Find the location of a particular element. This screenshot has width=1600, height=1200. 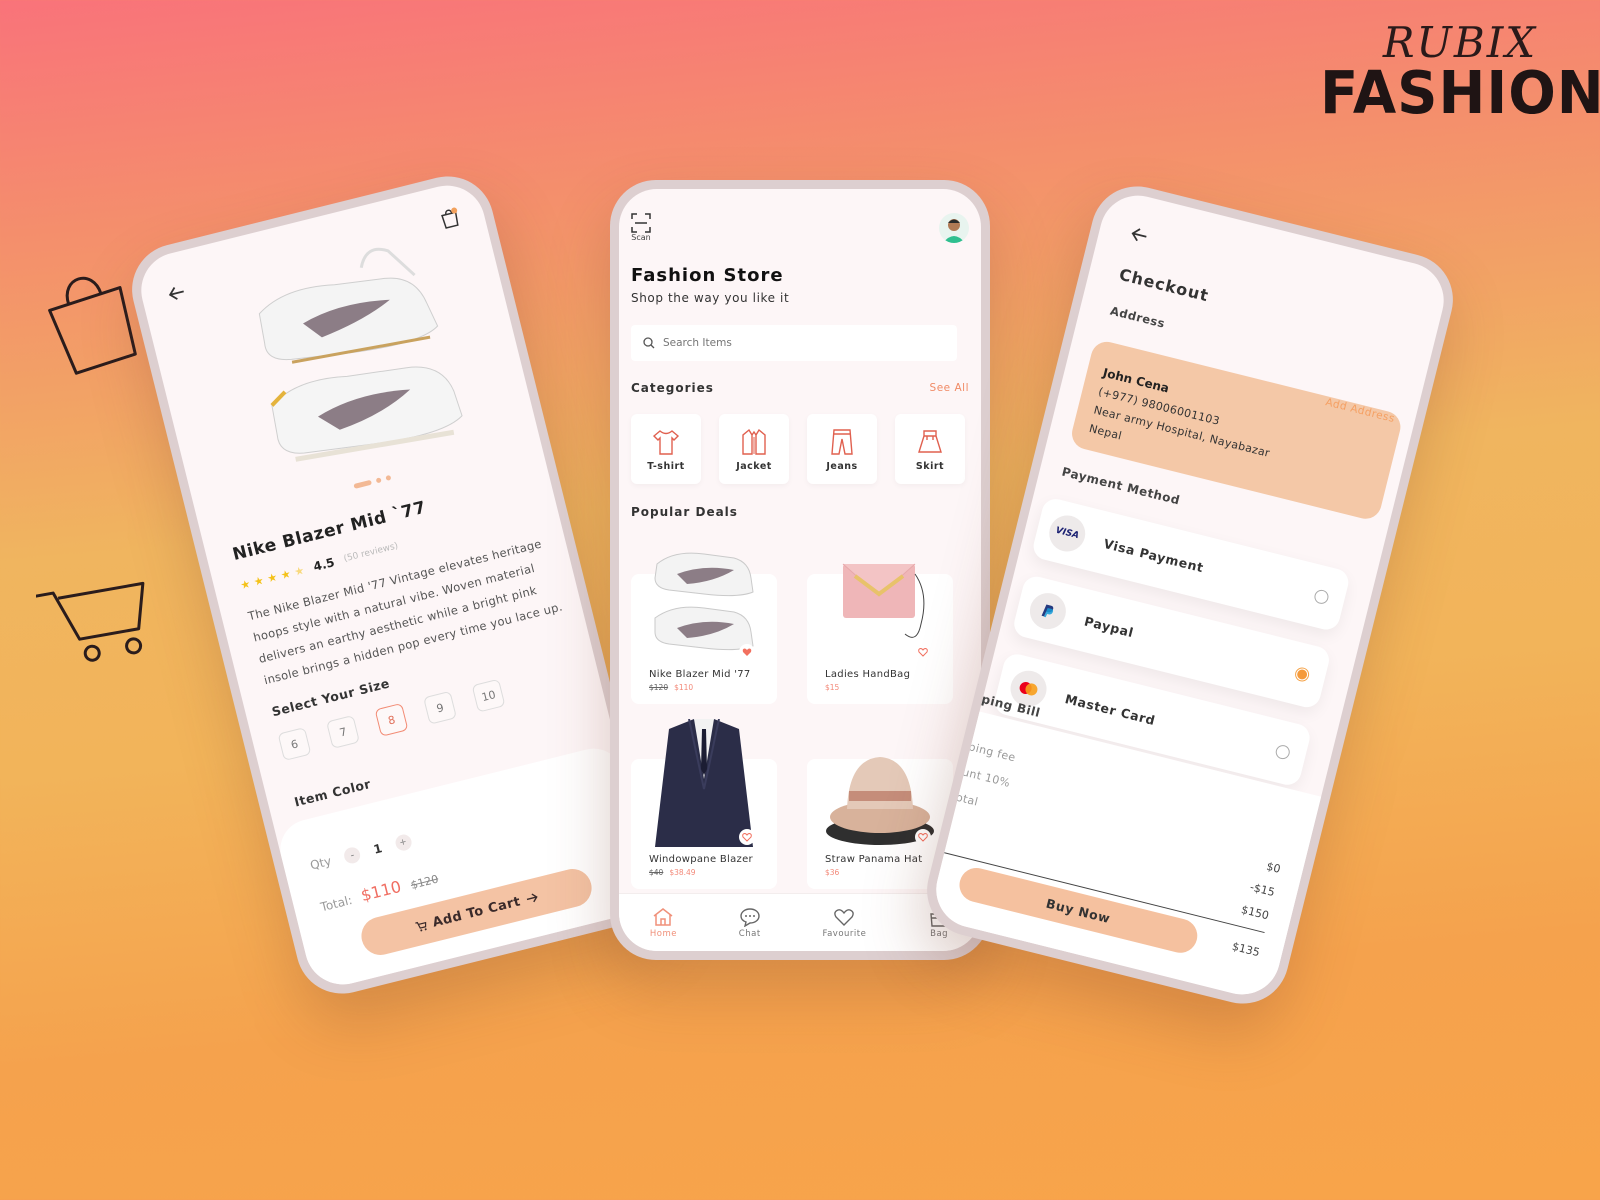

brand-logo: RUBIX FASHION is located at coordinates (1460, 70).